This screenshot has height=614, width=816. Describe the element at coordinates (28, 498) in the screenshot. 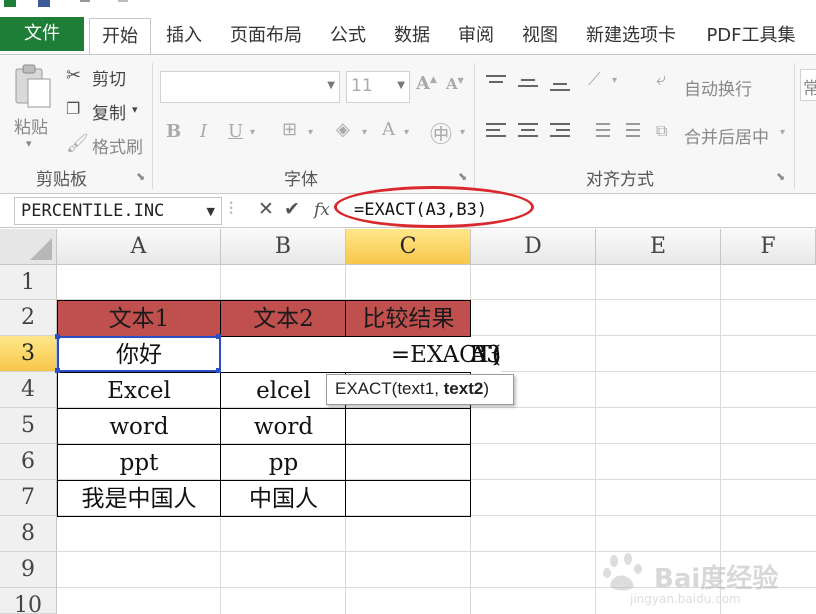

I see `row-header-7: 7` at that location.